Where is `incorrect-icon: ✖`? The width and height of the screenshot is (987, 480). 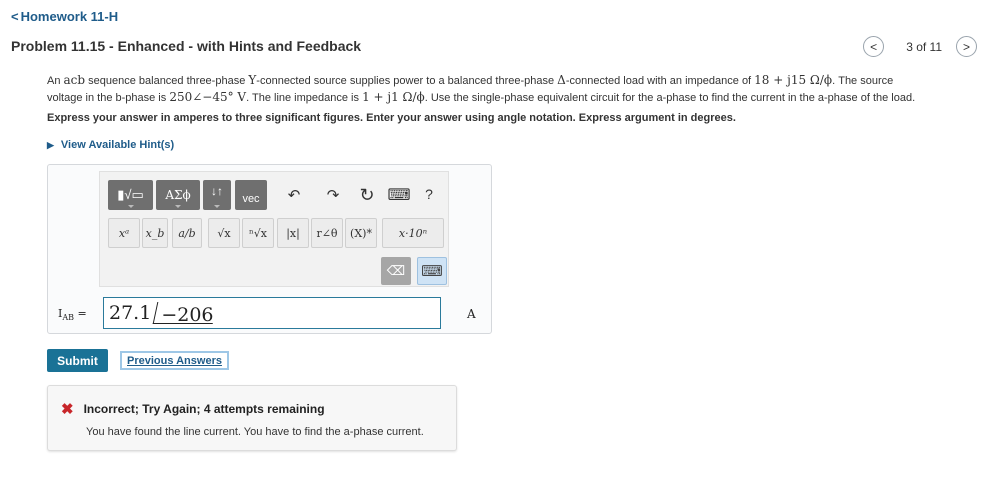 incorrect-icon: ✖ is located at coordinates (67, 409).